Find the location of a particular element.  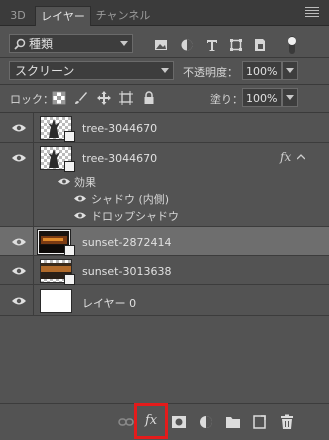

opacity-dropdown is located at coordinates (290, 70).